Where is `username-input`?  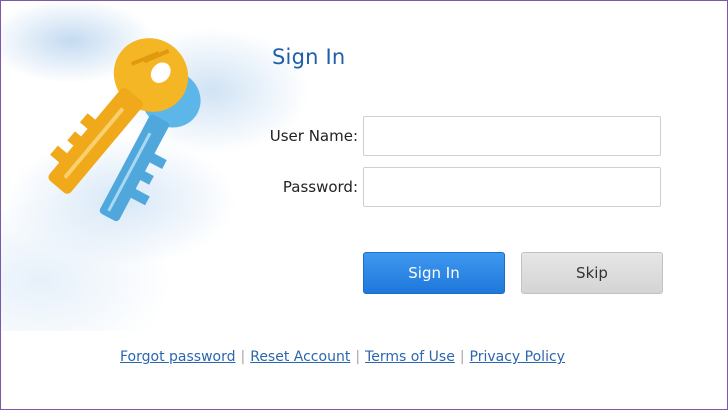 username-input is located at coordinates (512, 136).